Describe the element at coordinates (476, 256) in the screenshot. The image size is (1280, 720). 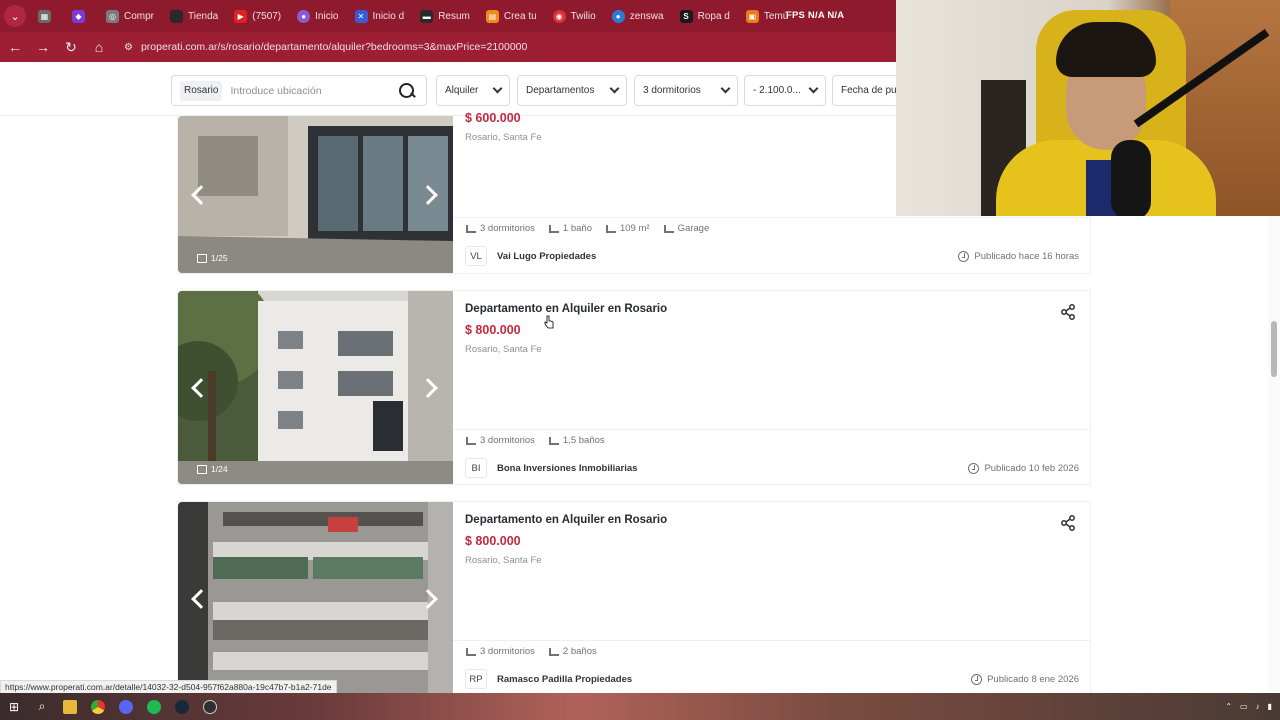
I see `agency-logo: VL` at that location.